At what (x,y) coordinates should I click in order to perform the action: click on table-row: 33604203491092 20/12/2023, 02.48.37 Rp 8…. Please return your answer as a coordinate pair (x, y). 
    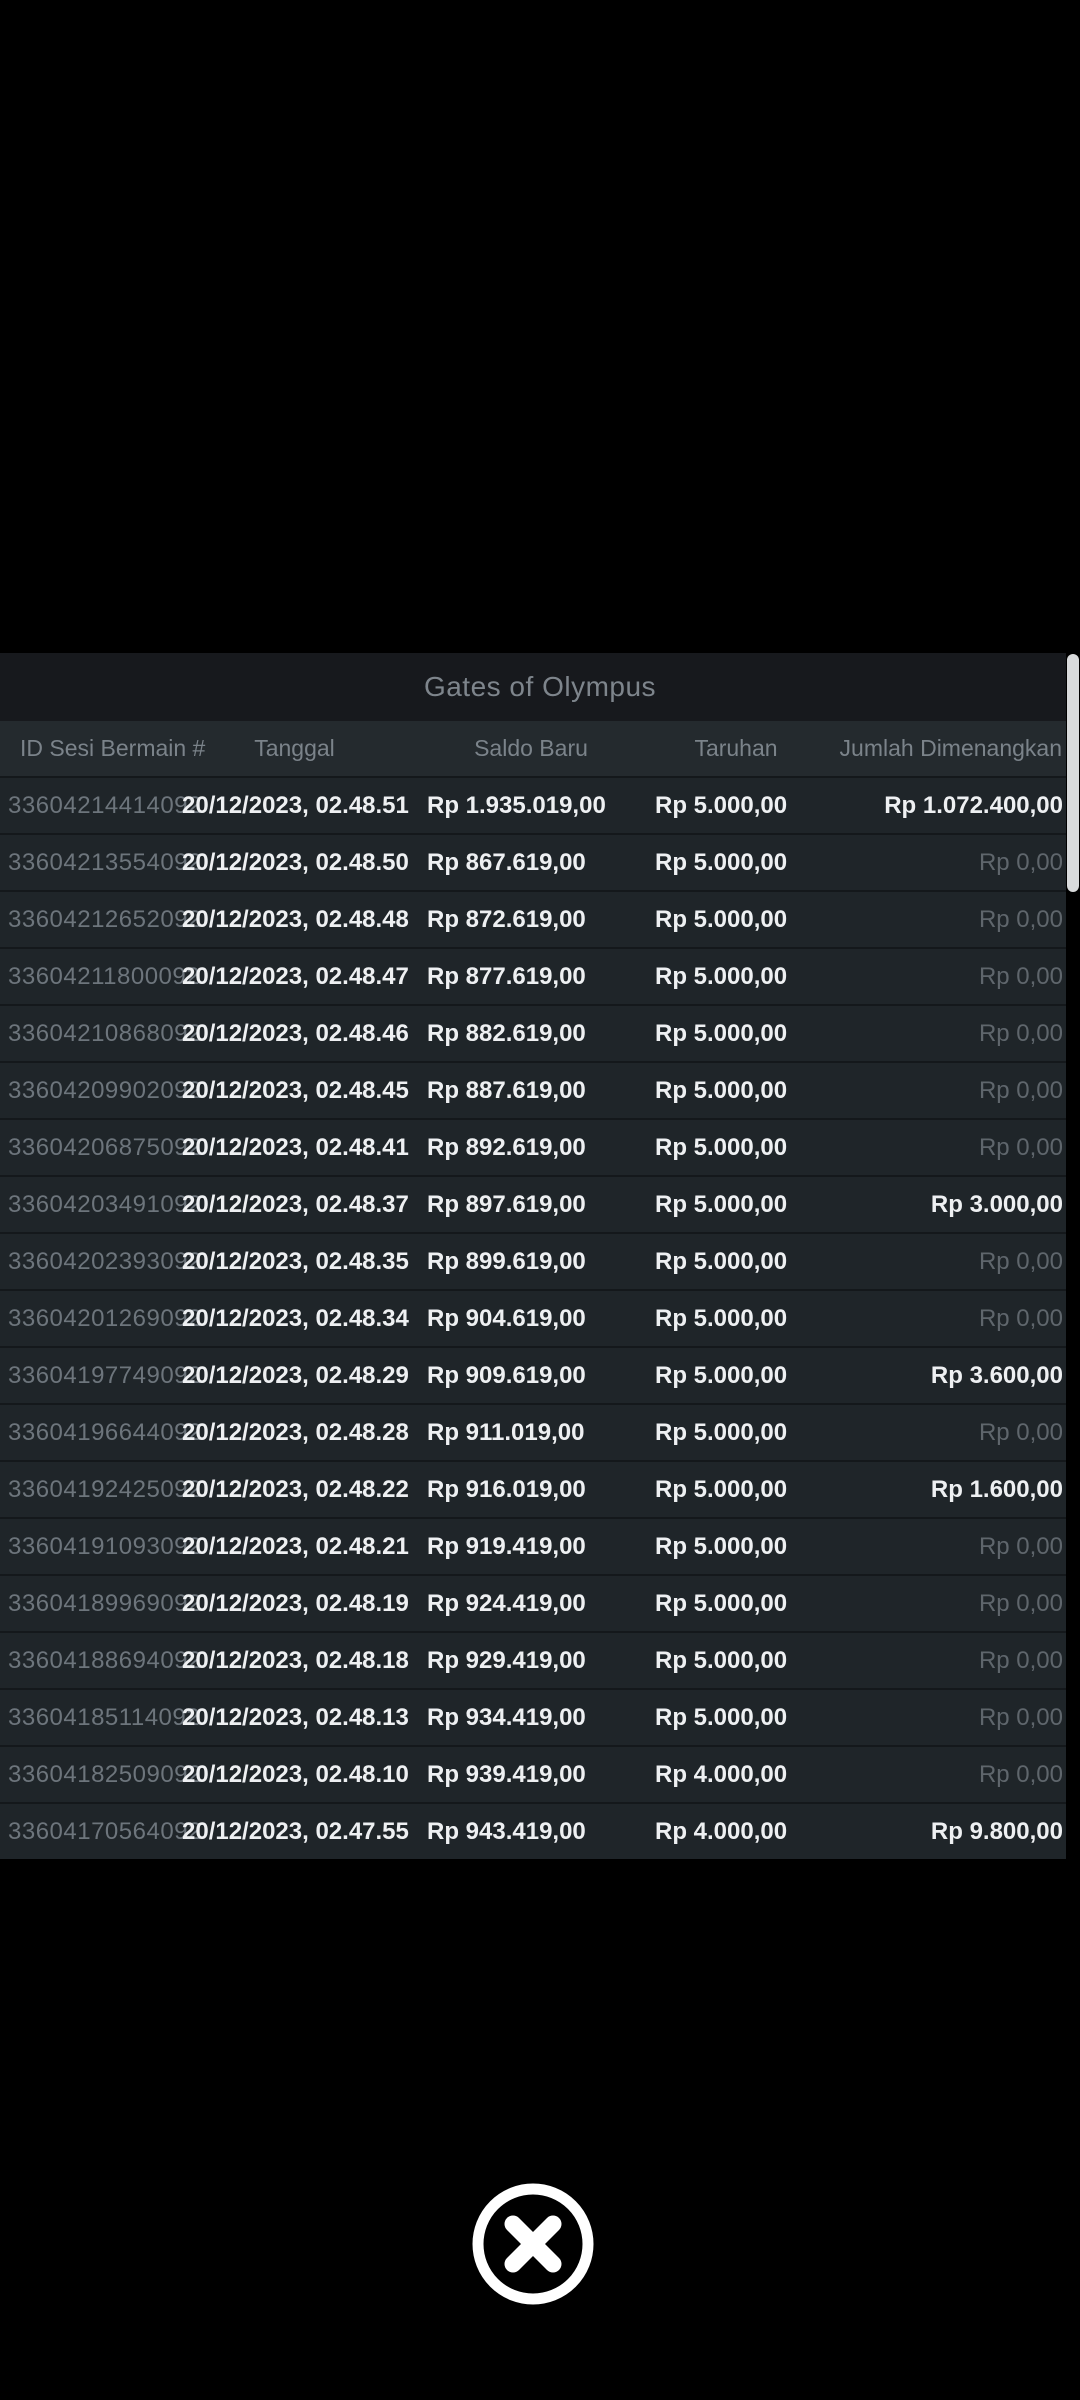
    Looking at the image, I should click on (533, 1203).